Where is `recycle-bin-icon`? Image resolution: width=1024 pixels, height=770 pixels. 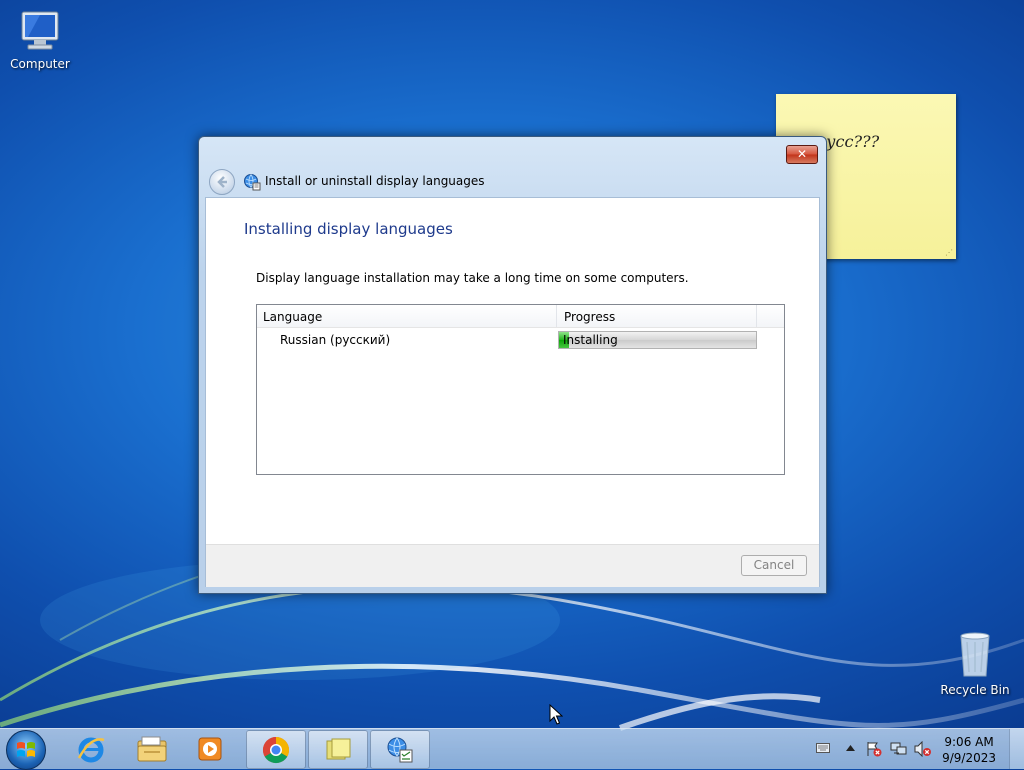
recycle-bin-icon is located at coordinates (975, 654).